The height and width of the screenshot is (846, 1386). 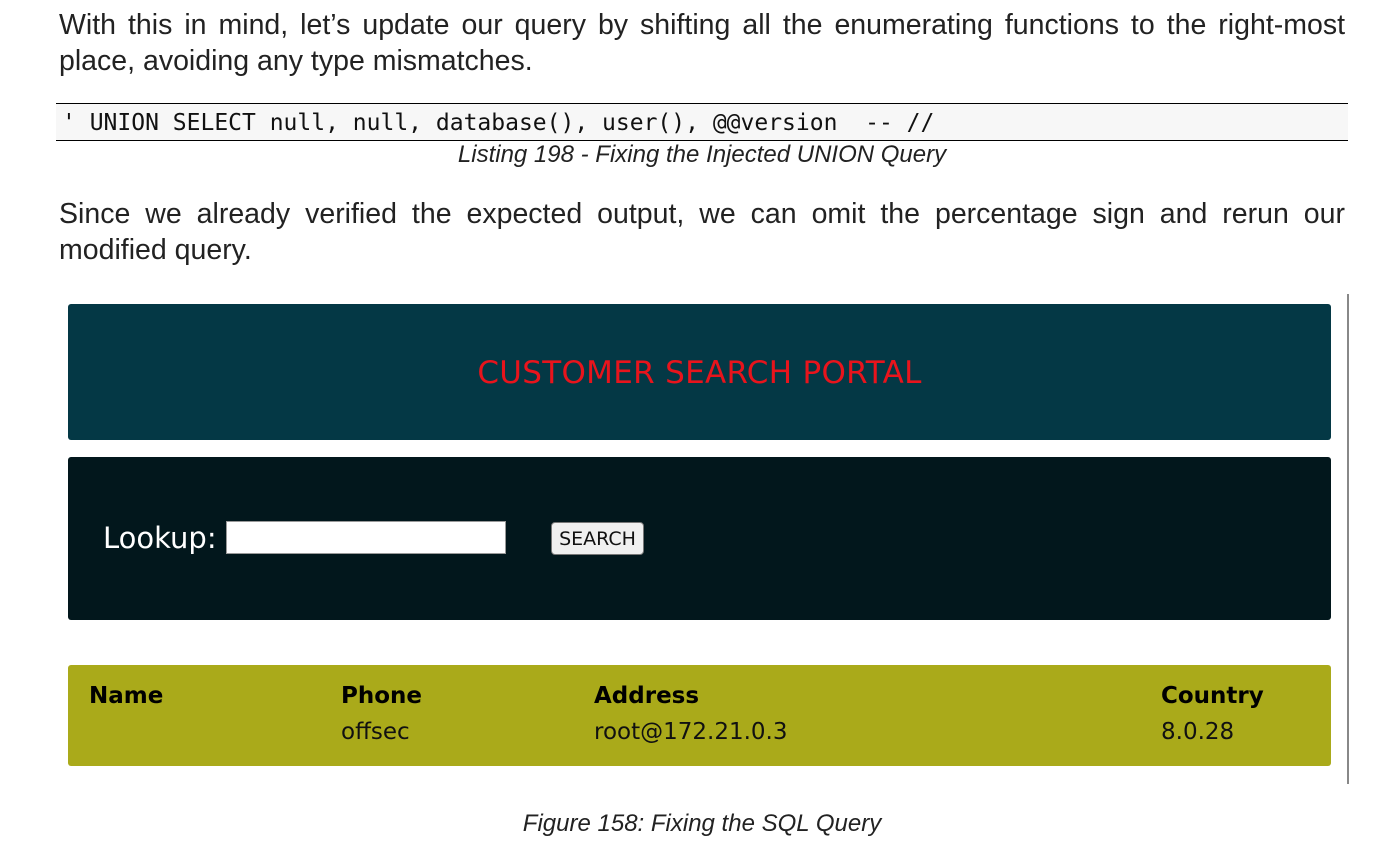 What do you see at coordinates (691, 732) in the screenshot?
I see `cell-address: root@172.21.0.3` at bounding box center [691, 732].